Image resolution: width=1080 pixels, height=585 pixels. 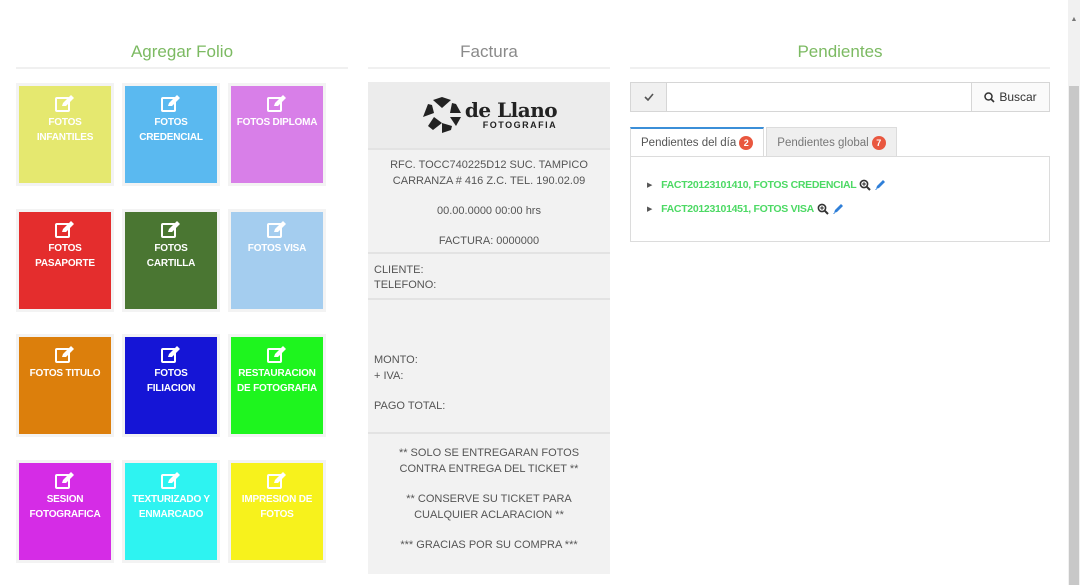 I want to click on folio-tile: FOTOS PASAPORTE, so click(x=65, y=260).